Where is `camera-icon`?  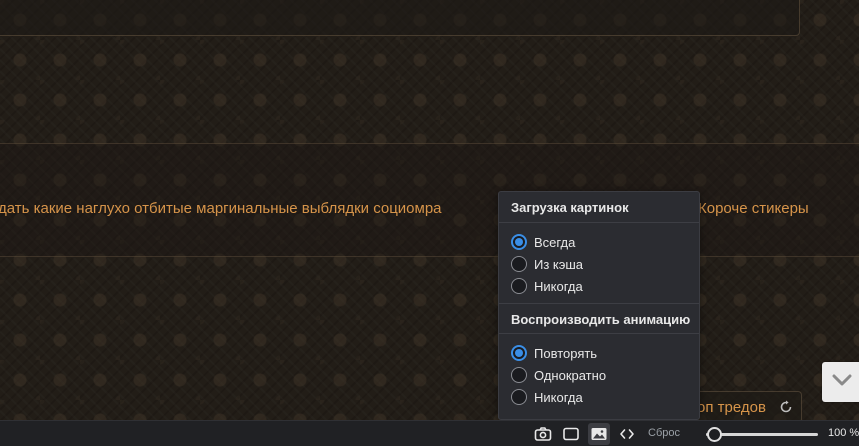
camera-icon is located at coordinates (543, 434).